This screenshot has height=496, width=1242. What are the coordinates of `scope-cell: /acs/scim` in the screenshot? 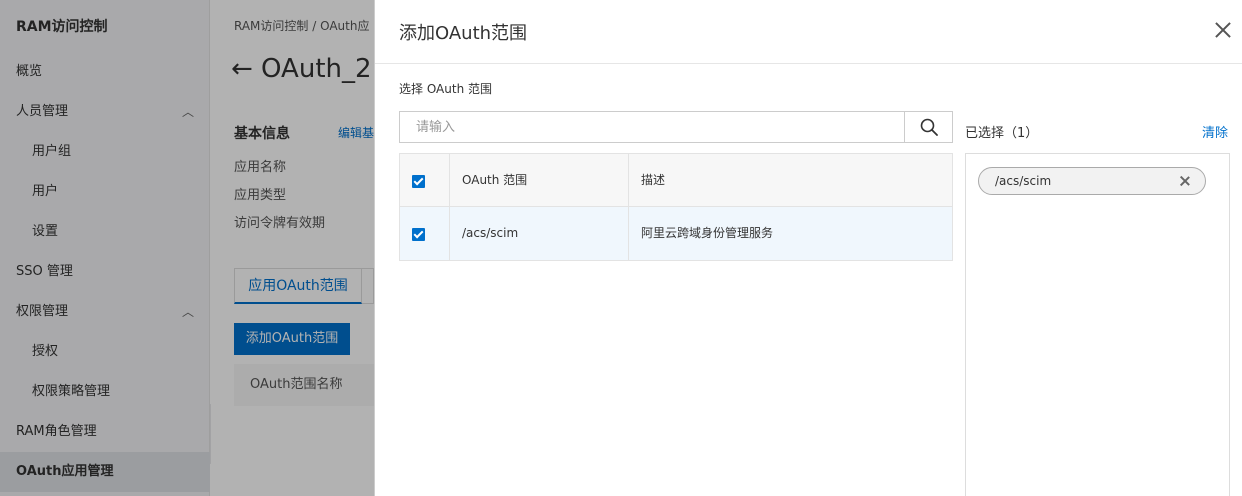 It's located at (539, 233).